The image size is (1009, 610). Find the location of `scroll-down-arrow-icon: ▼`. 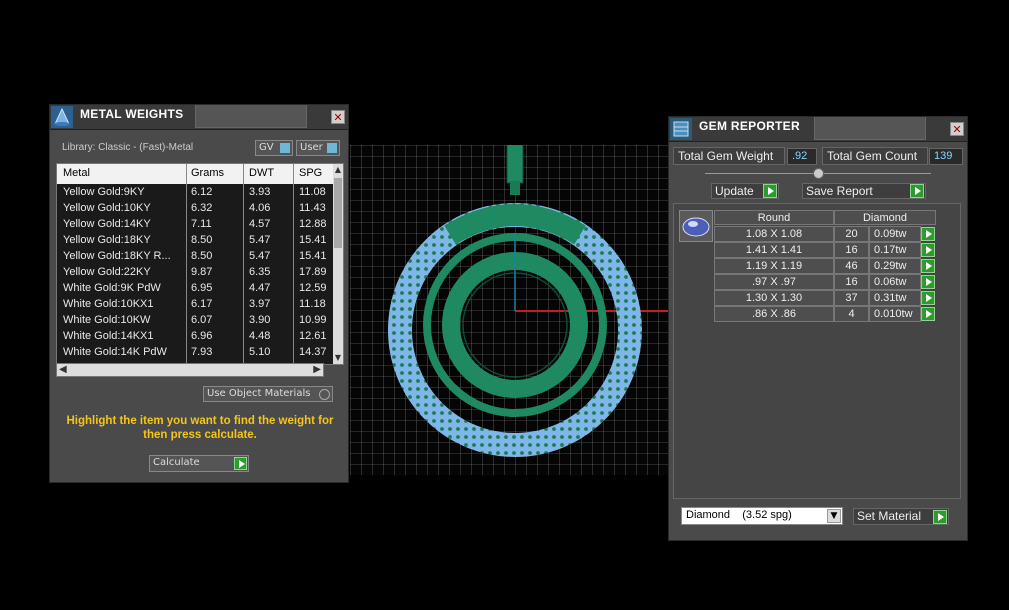

scroll-down-arrow-icon: ▼ is located at coordinates (338, 358).